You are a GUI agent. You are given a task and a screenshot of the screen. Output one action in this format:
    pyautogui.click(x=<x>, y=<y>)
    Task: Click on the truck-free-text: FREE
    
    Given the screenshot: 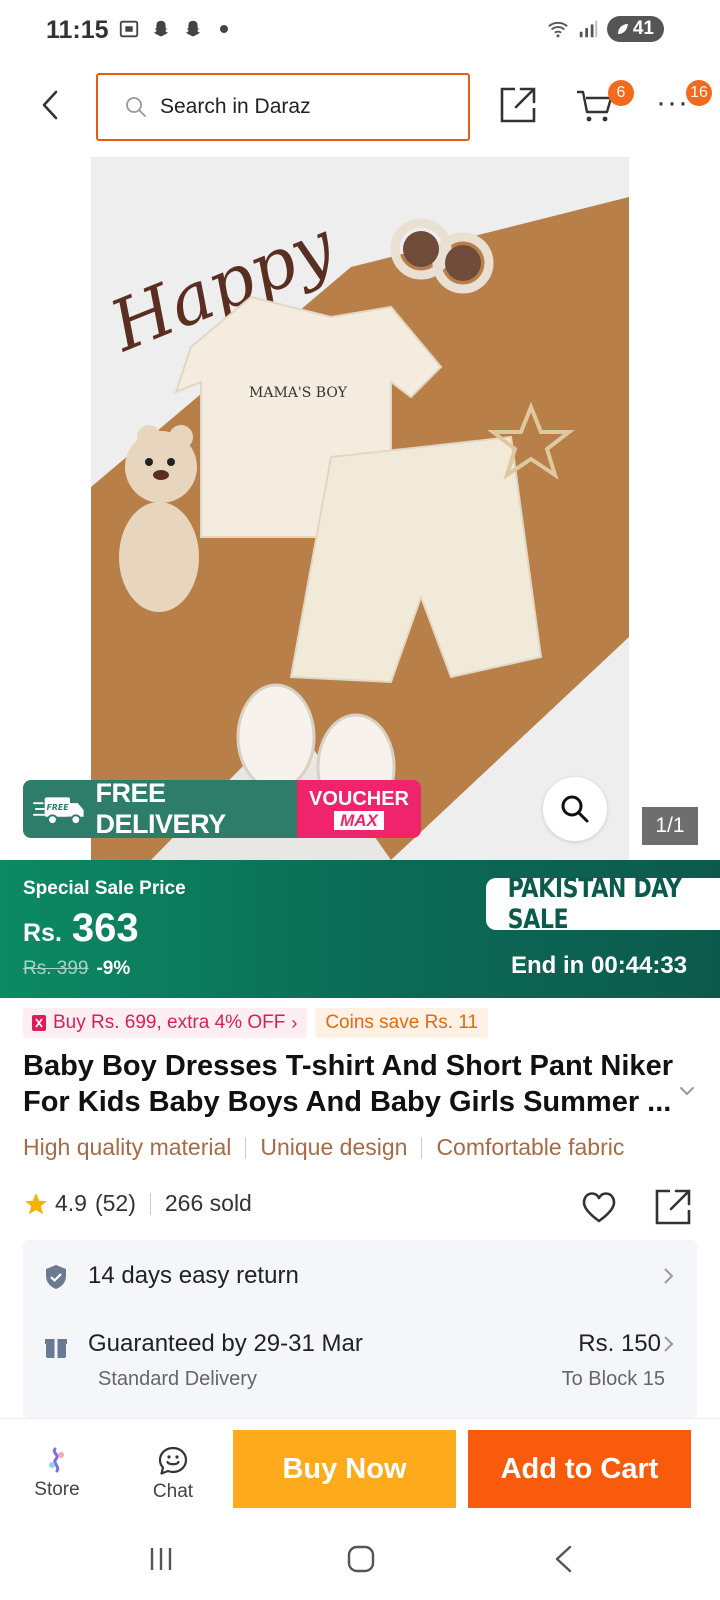 What is the action you would take?
    pyautogui.click(x=58, y=807)
    